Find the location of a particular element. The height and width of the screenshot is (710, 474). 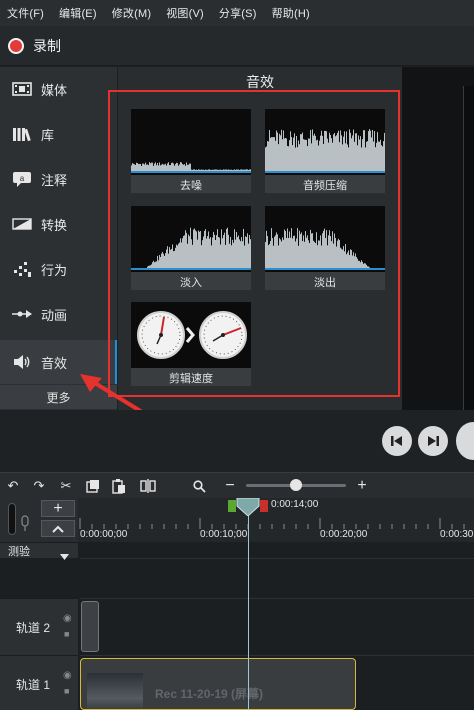

microphone-icon is located at coordinates (25, 518).